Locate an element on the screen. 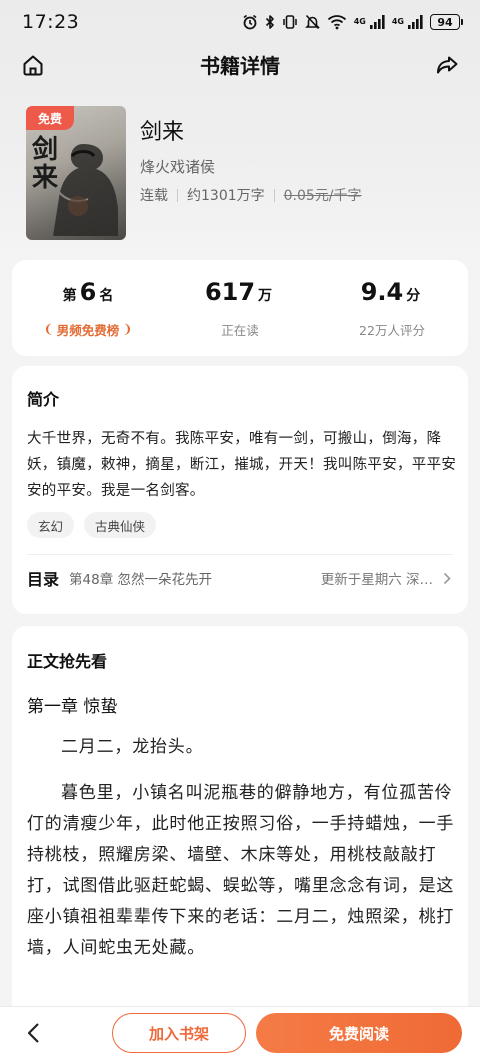  rank-stat: 第 6 名 ❨ 男频免费榜 ❩ is located at coordinates (88, 308).